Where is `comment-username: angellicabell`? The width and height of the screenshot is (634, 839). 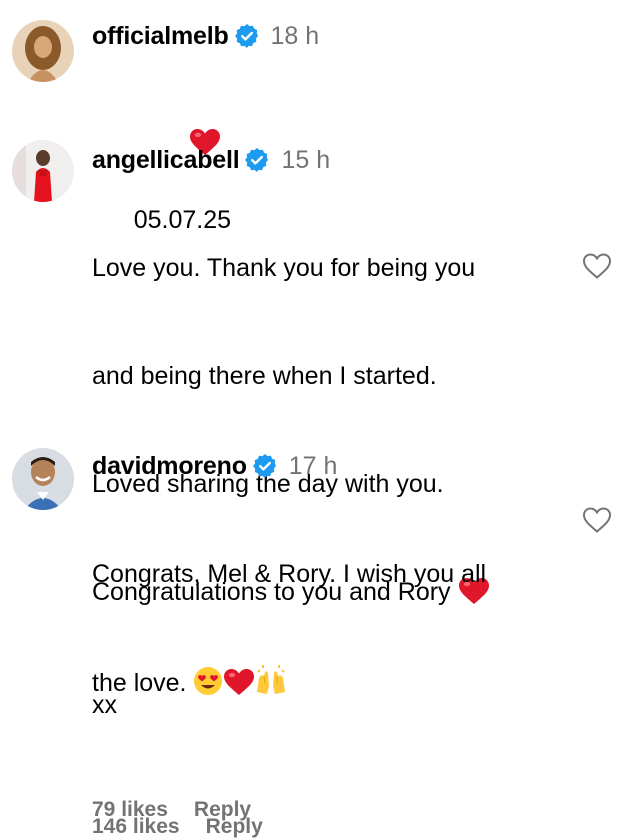
comment-username: angellicabell is located at coordinates (166, 160).